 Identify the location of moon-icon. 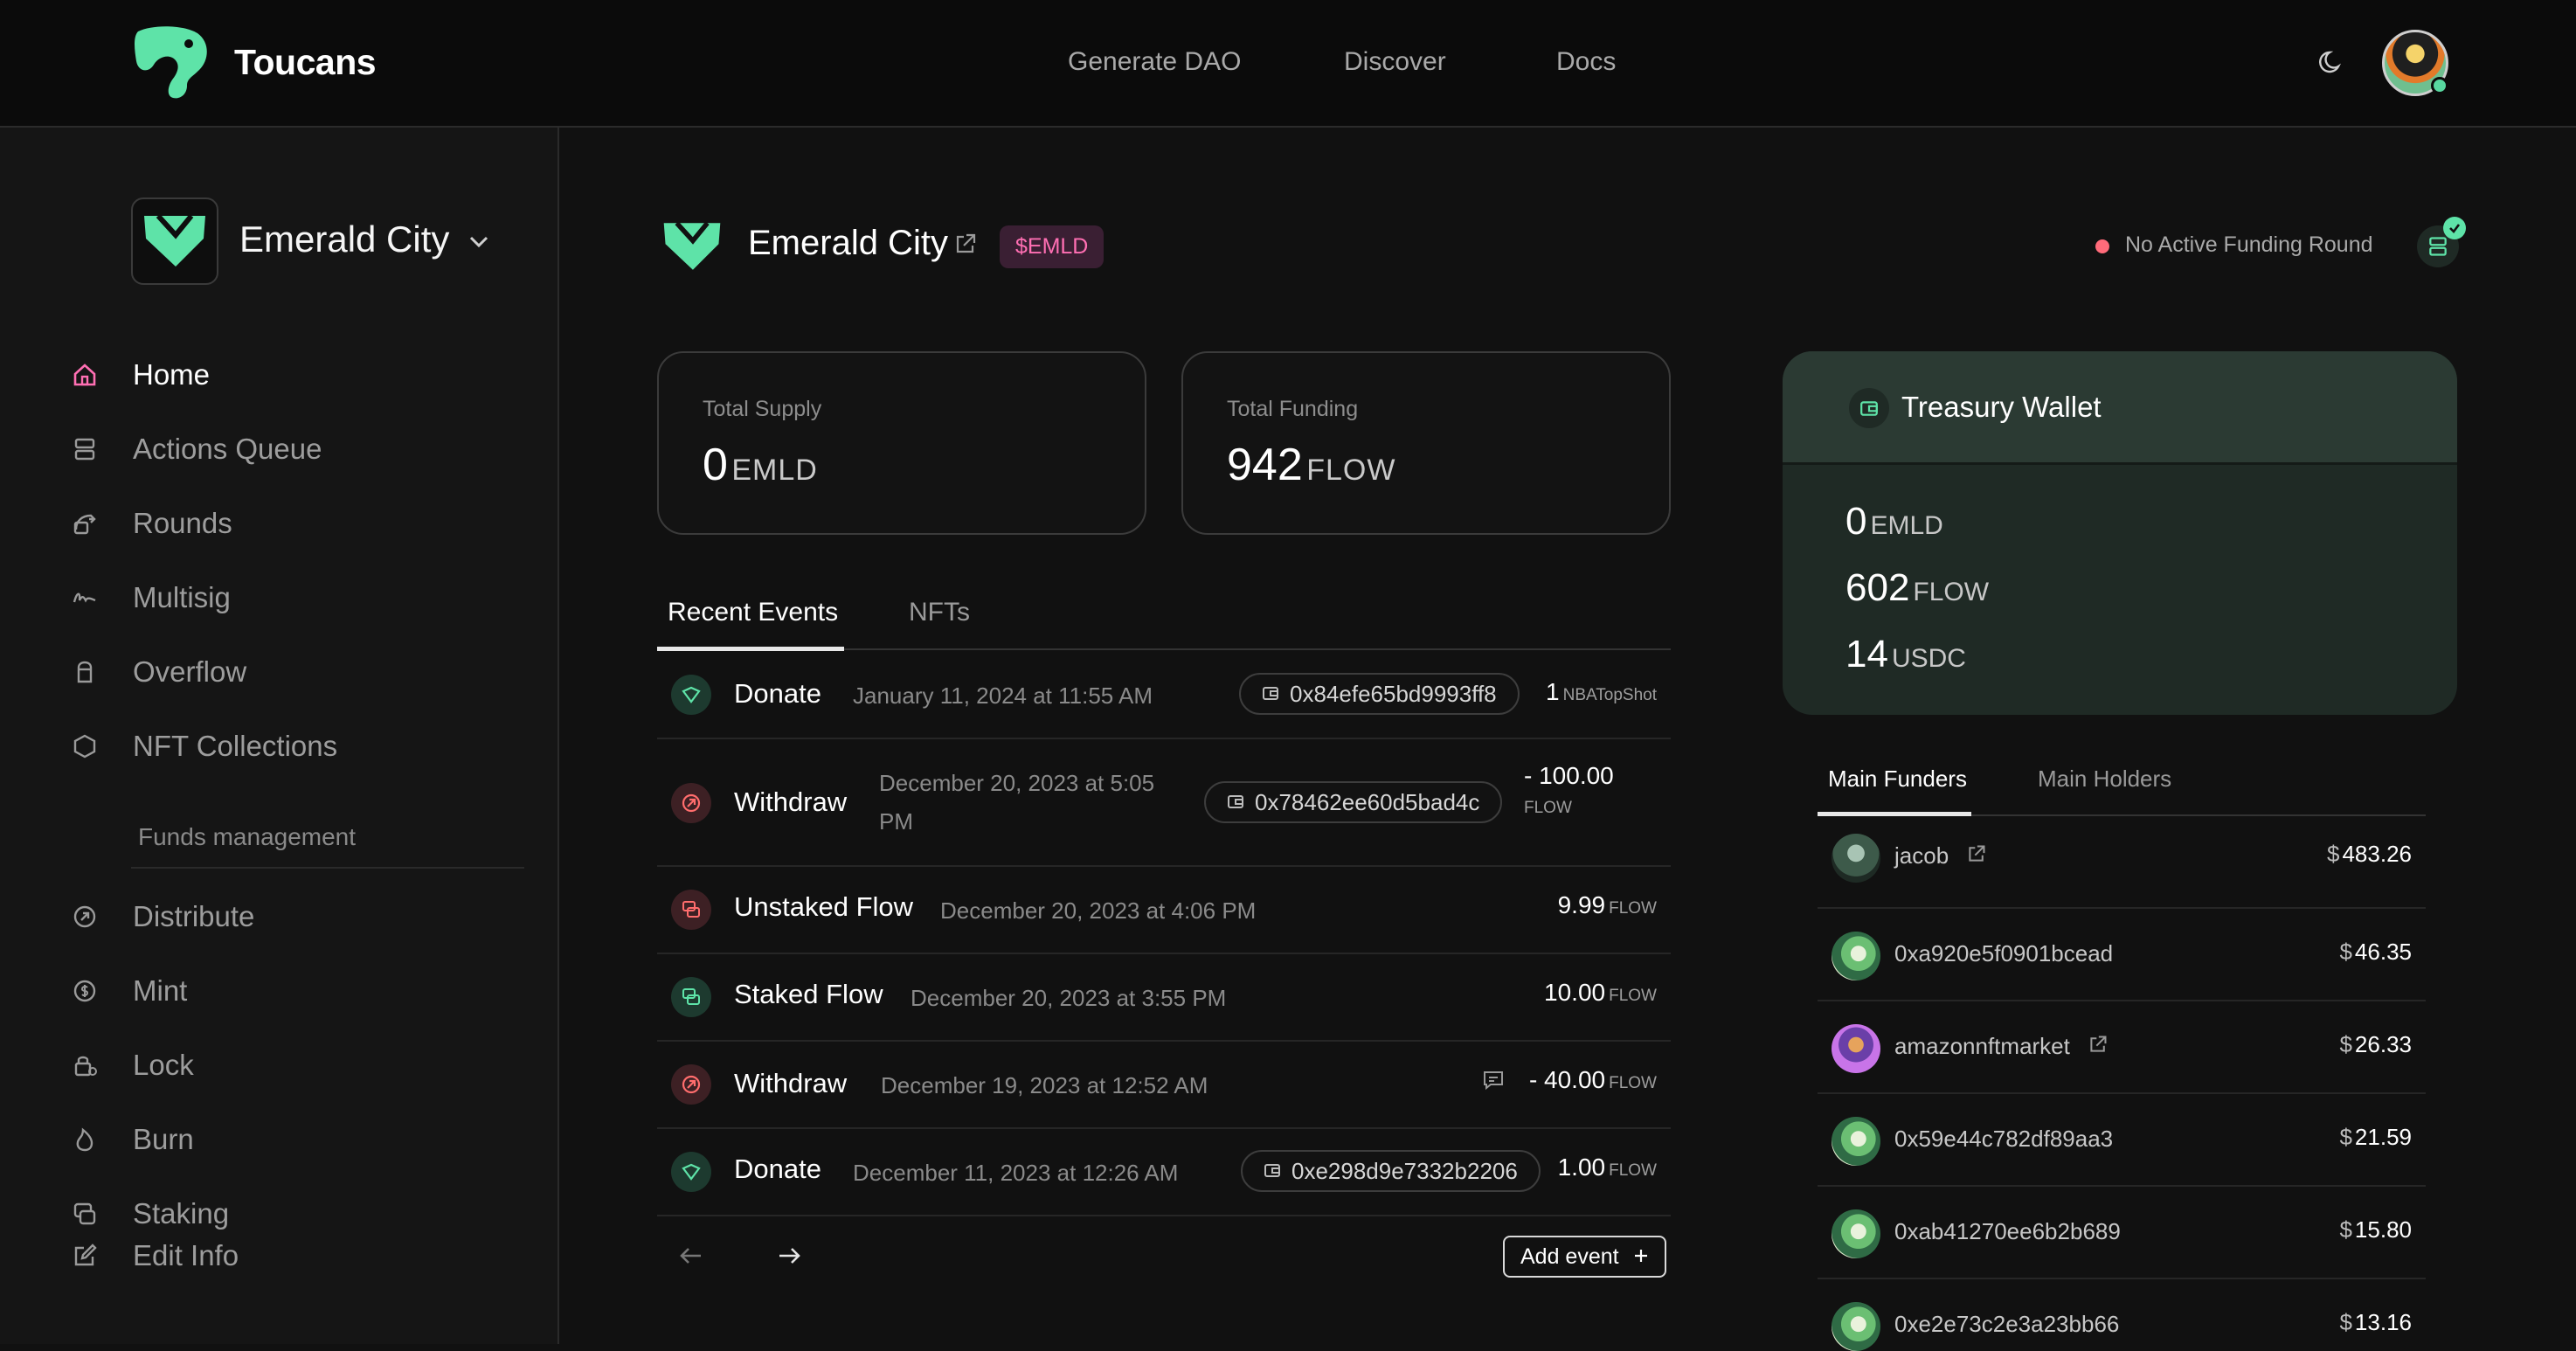
(2332, 64).